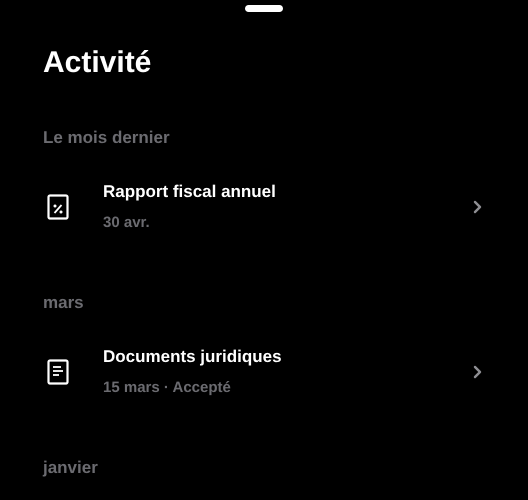 The height and width of the screenshot is (500, 528). Describe the element at coordinates (126, 222) in the screenshot. I see `item-subtitle: 30 avr.` at that location.